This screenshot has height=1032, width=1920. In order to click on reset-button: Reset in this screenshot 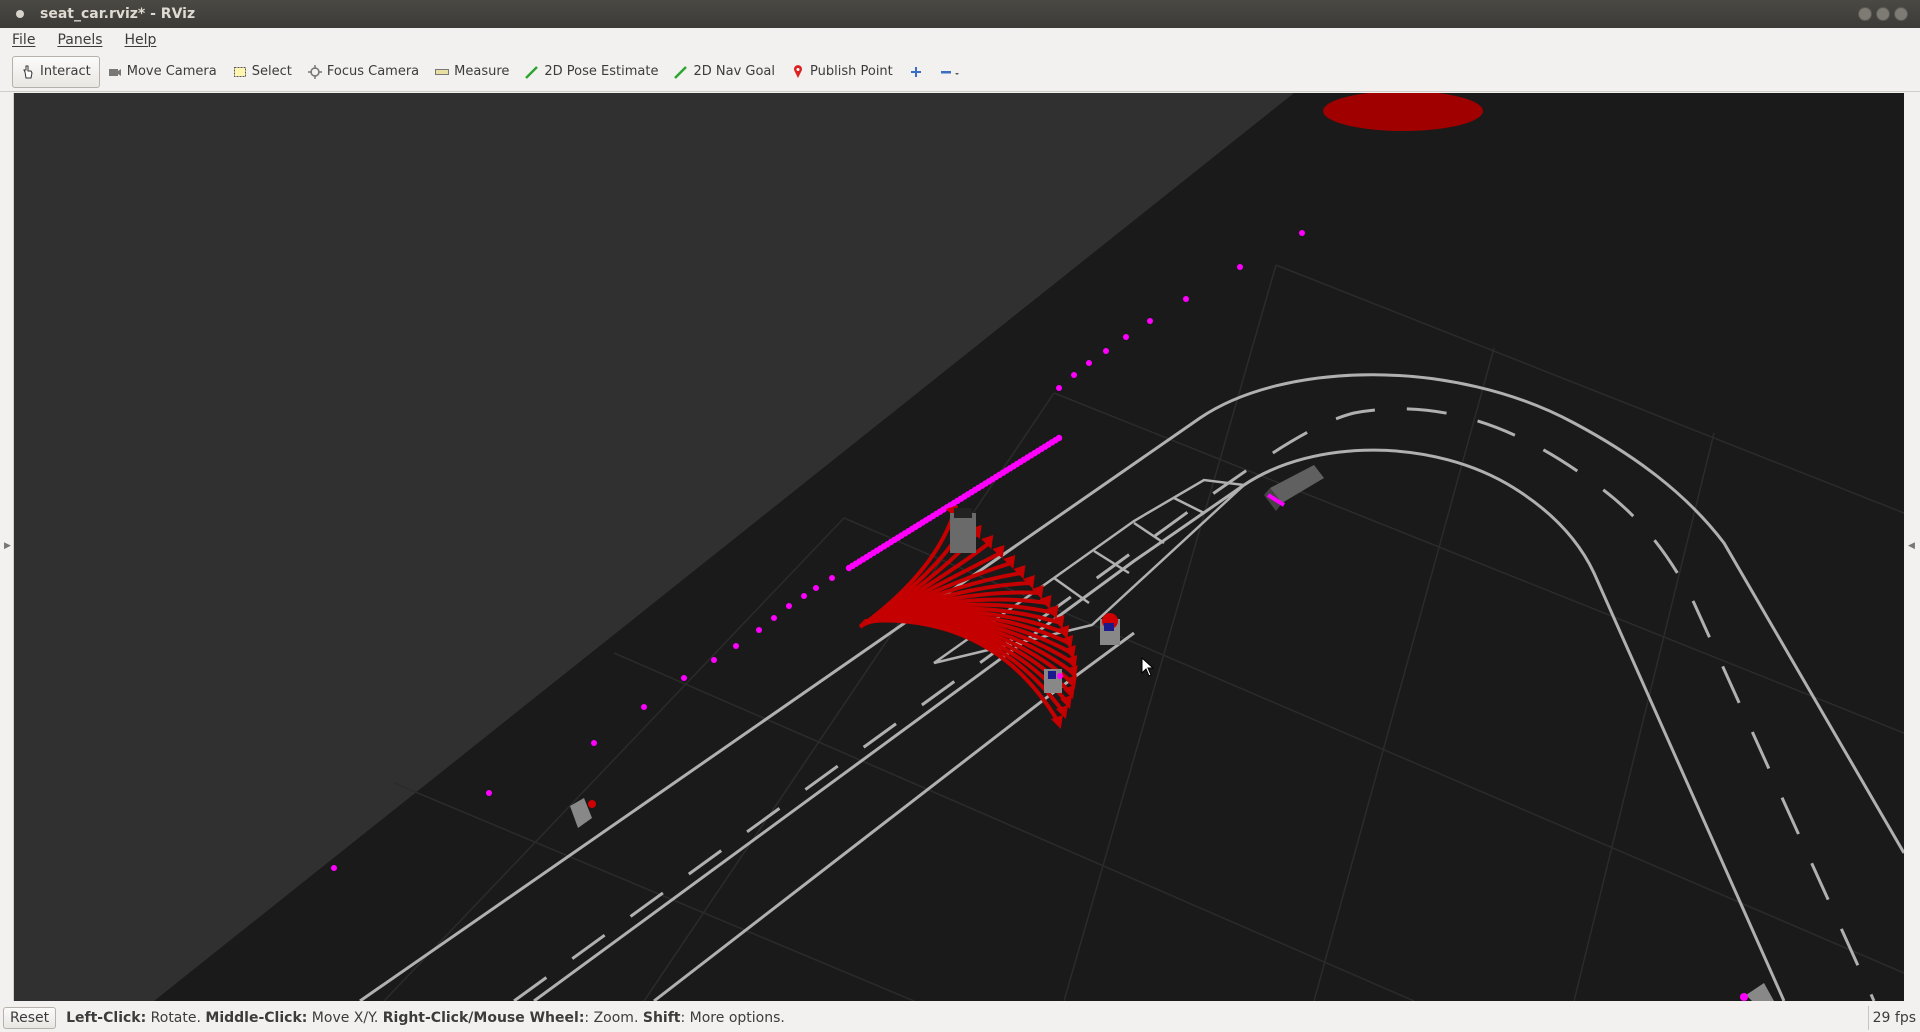, I will do `click(30, 1017)`.